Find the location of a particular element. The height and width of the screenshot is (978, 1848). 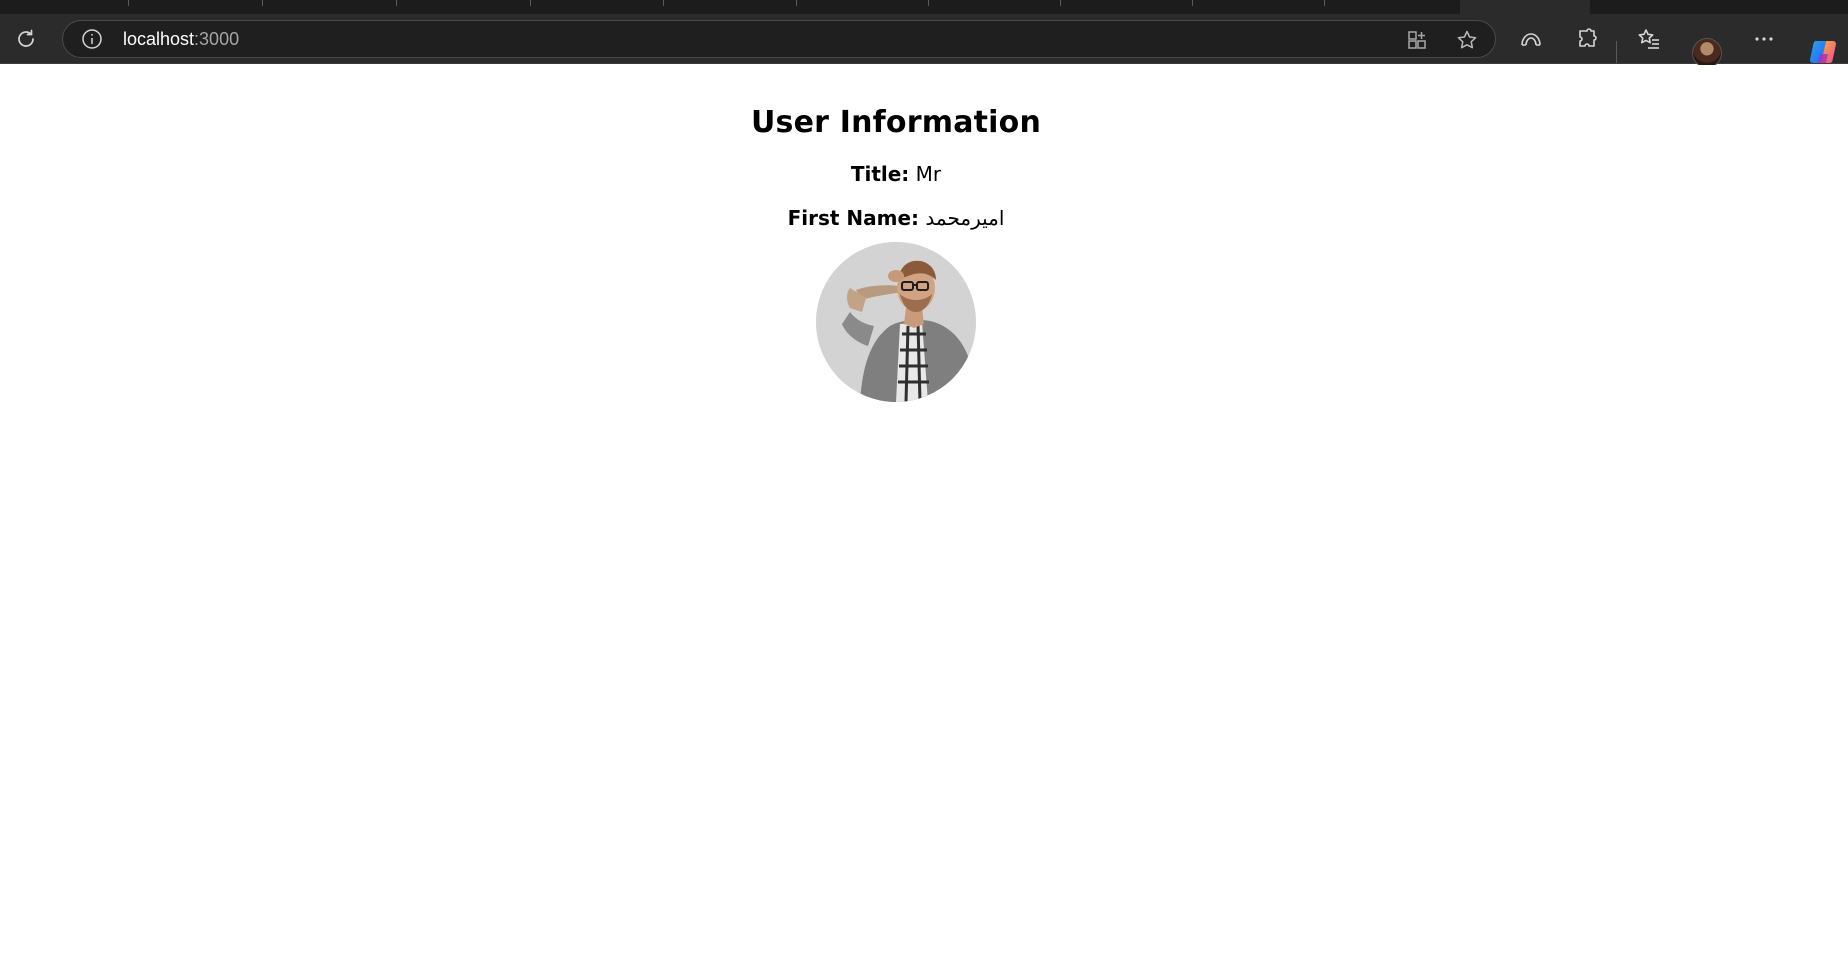

reload-icon is located at coordinates (26, 39).